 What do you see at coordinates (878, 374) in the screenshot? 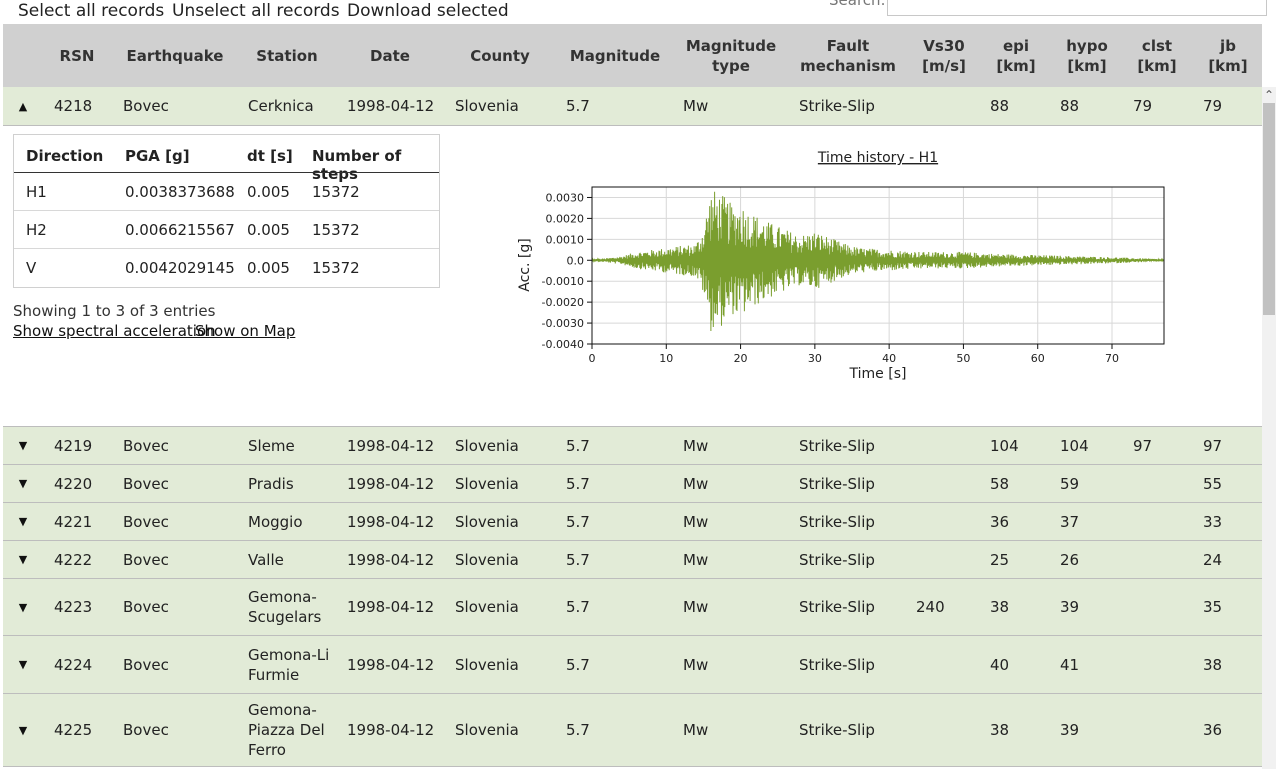
I see `x-axis-label: Time [s]` at bounding box center [878, 374].